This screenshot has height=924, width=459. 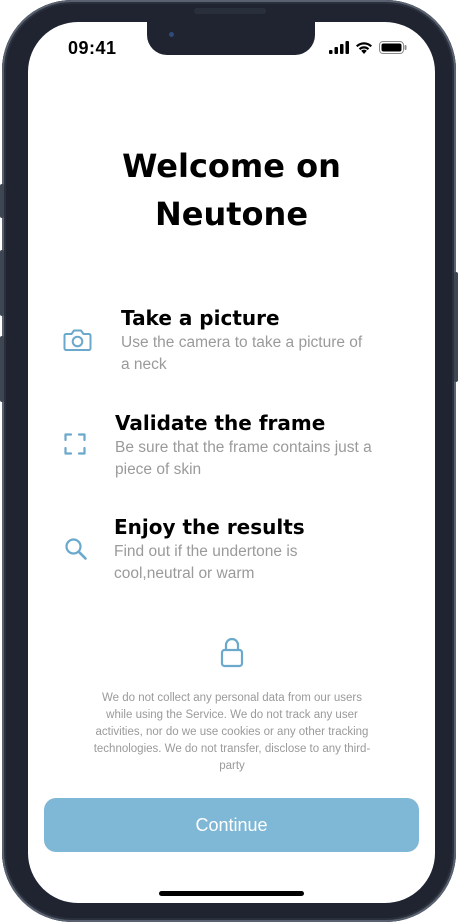 What do you see at coordinates (232, 652) in the screenshot?
I see `lock-icon` at bounding box center [232, 652].